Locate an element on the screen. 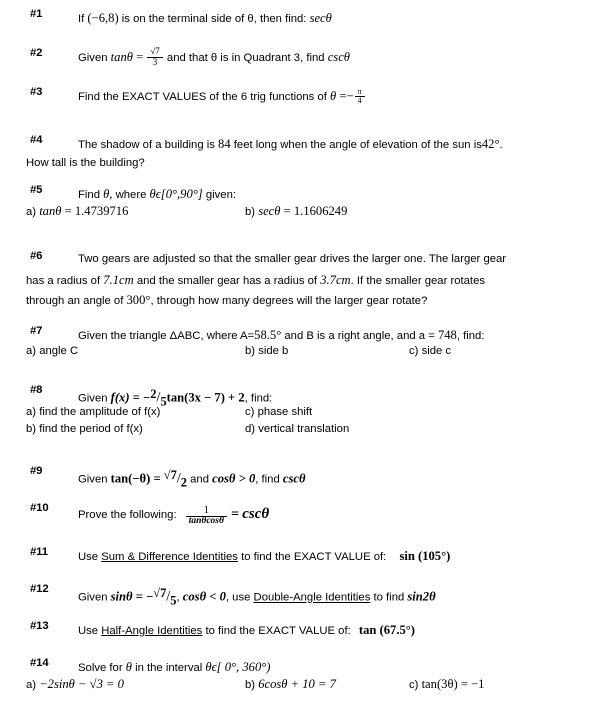  problem-6-small-radius: 3.7cm is located at coordinates (335, 280).